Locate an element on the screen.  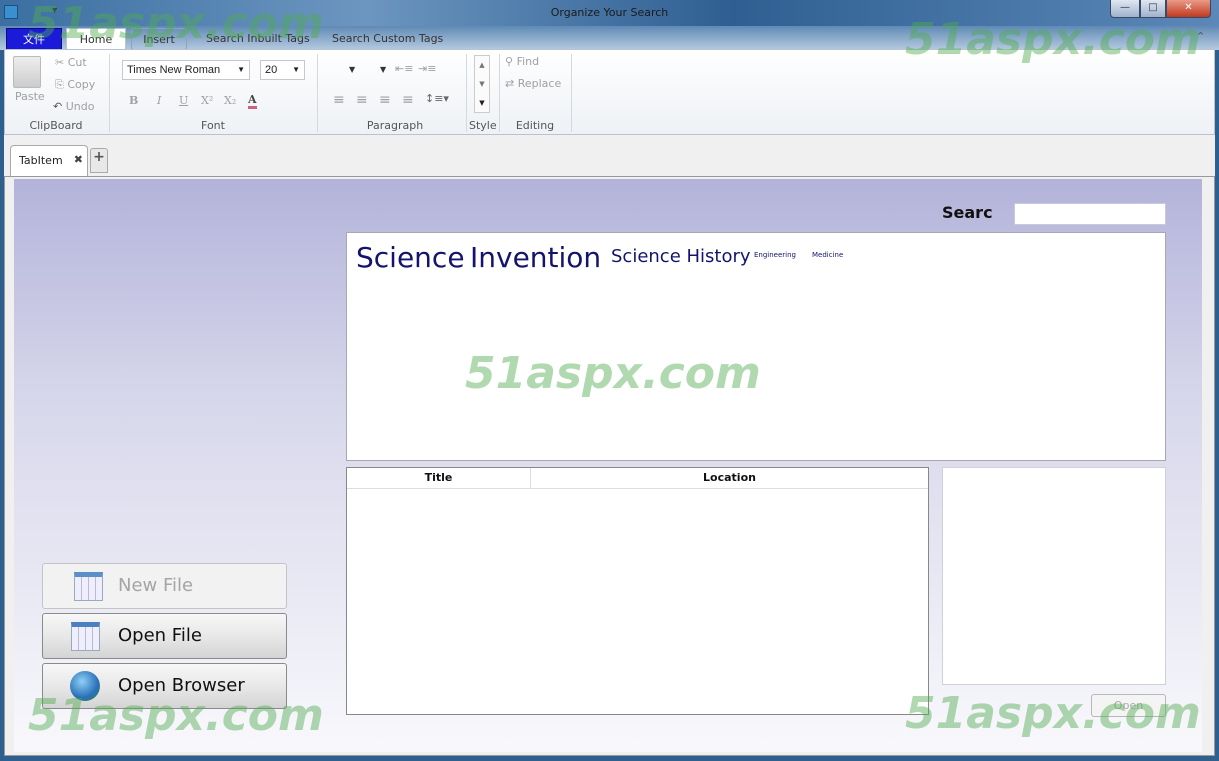
subscript-button: X₂ is located at coordinates (230, 100).